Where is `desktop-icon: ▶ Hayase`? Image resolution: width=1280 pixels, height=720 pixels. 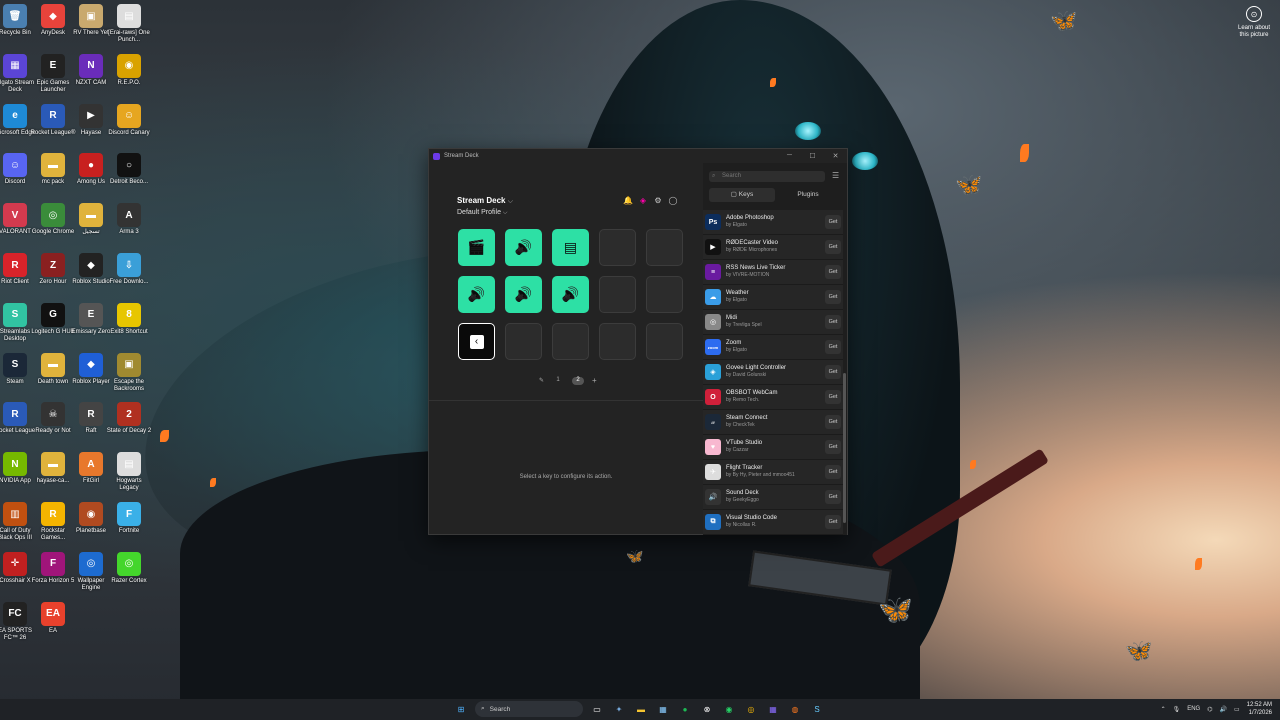 desktop-icon: ▶ Hayase is located at coordinates (91, 128).